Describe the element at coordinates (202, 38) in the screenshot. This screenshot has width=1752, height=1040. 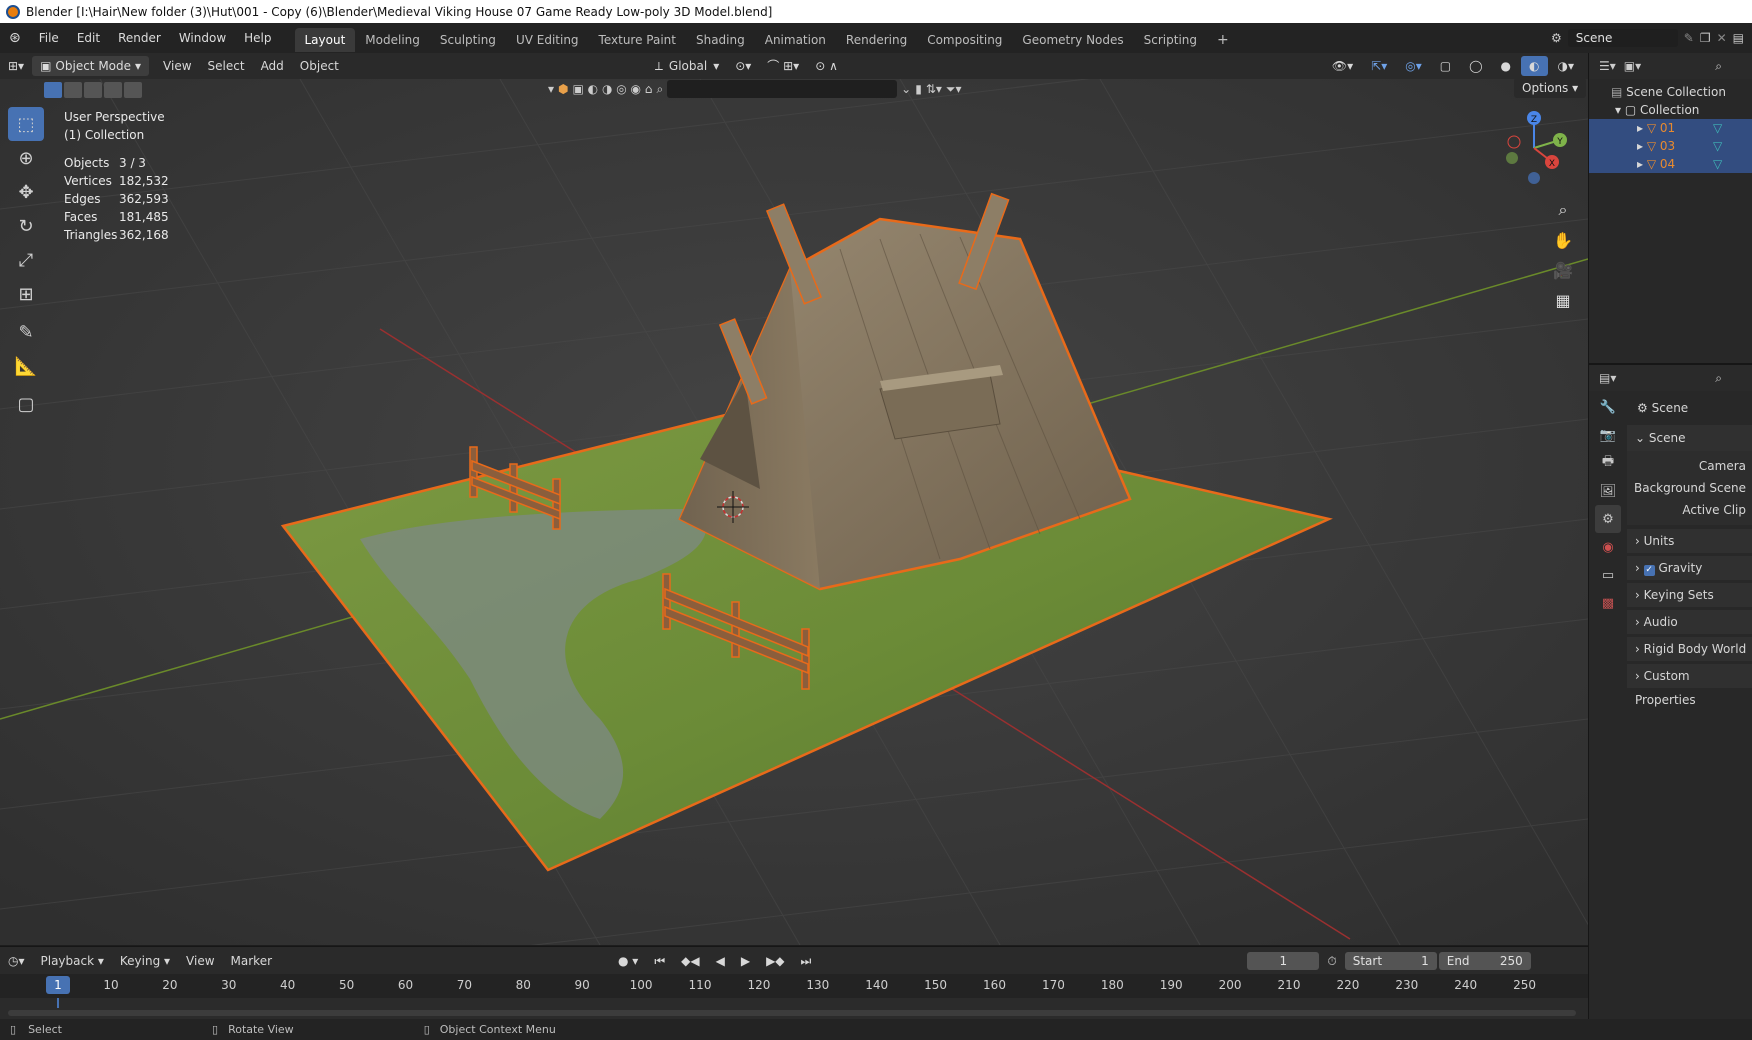
I see `menu-window: Window` at that location.